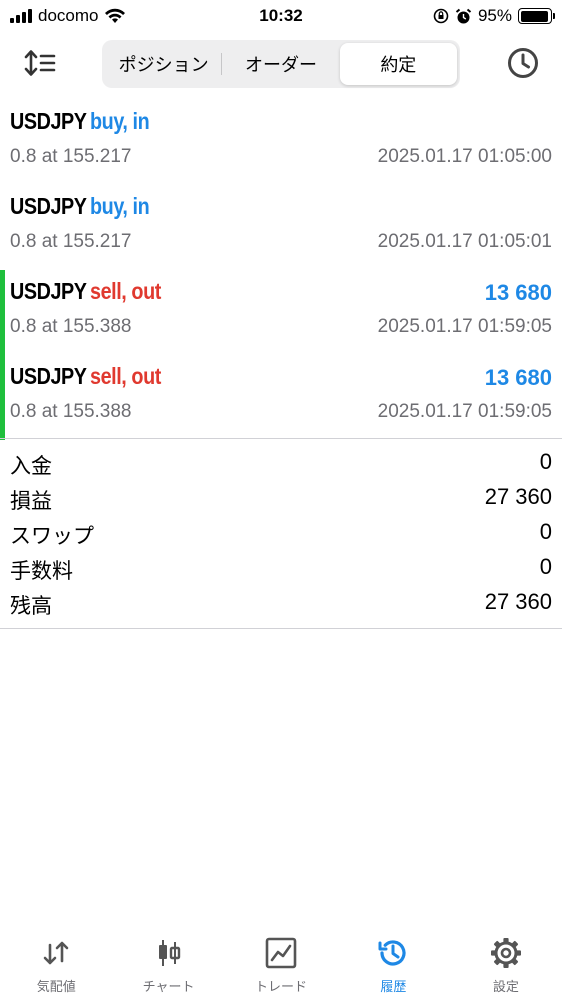 The width and height of the screenshot is (562, 1000). I want to click on history-segmented-control: ポジション オーダー 約定, so click(281, 64).